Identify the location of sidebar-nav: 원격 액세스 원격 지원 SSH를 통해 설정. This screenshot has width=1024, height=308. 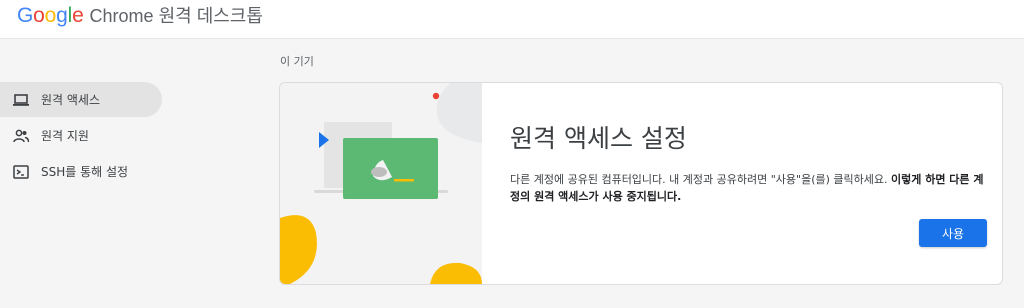
(82, 136).